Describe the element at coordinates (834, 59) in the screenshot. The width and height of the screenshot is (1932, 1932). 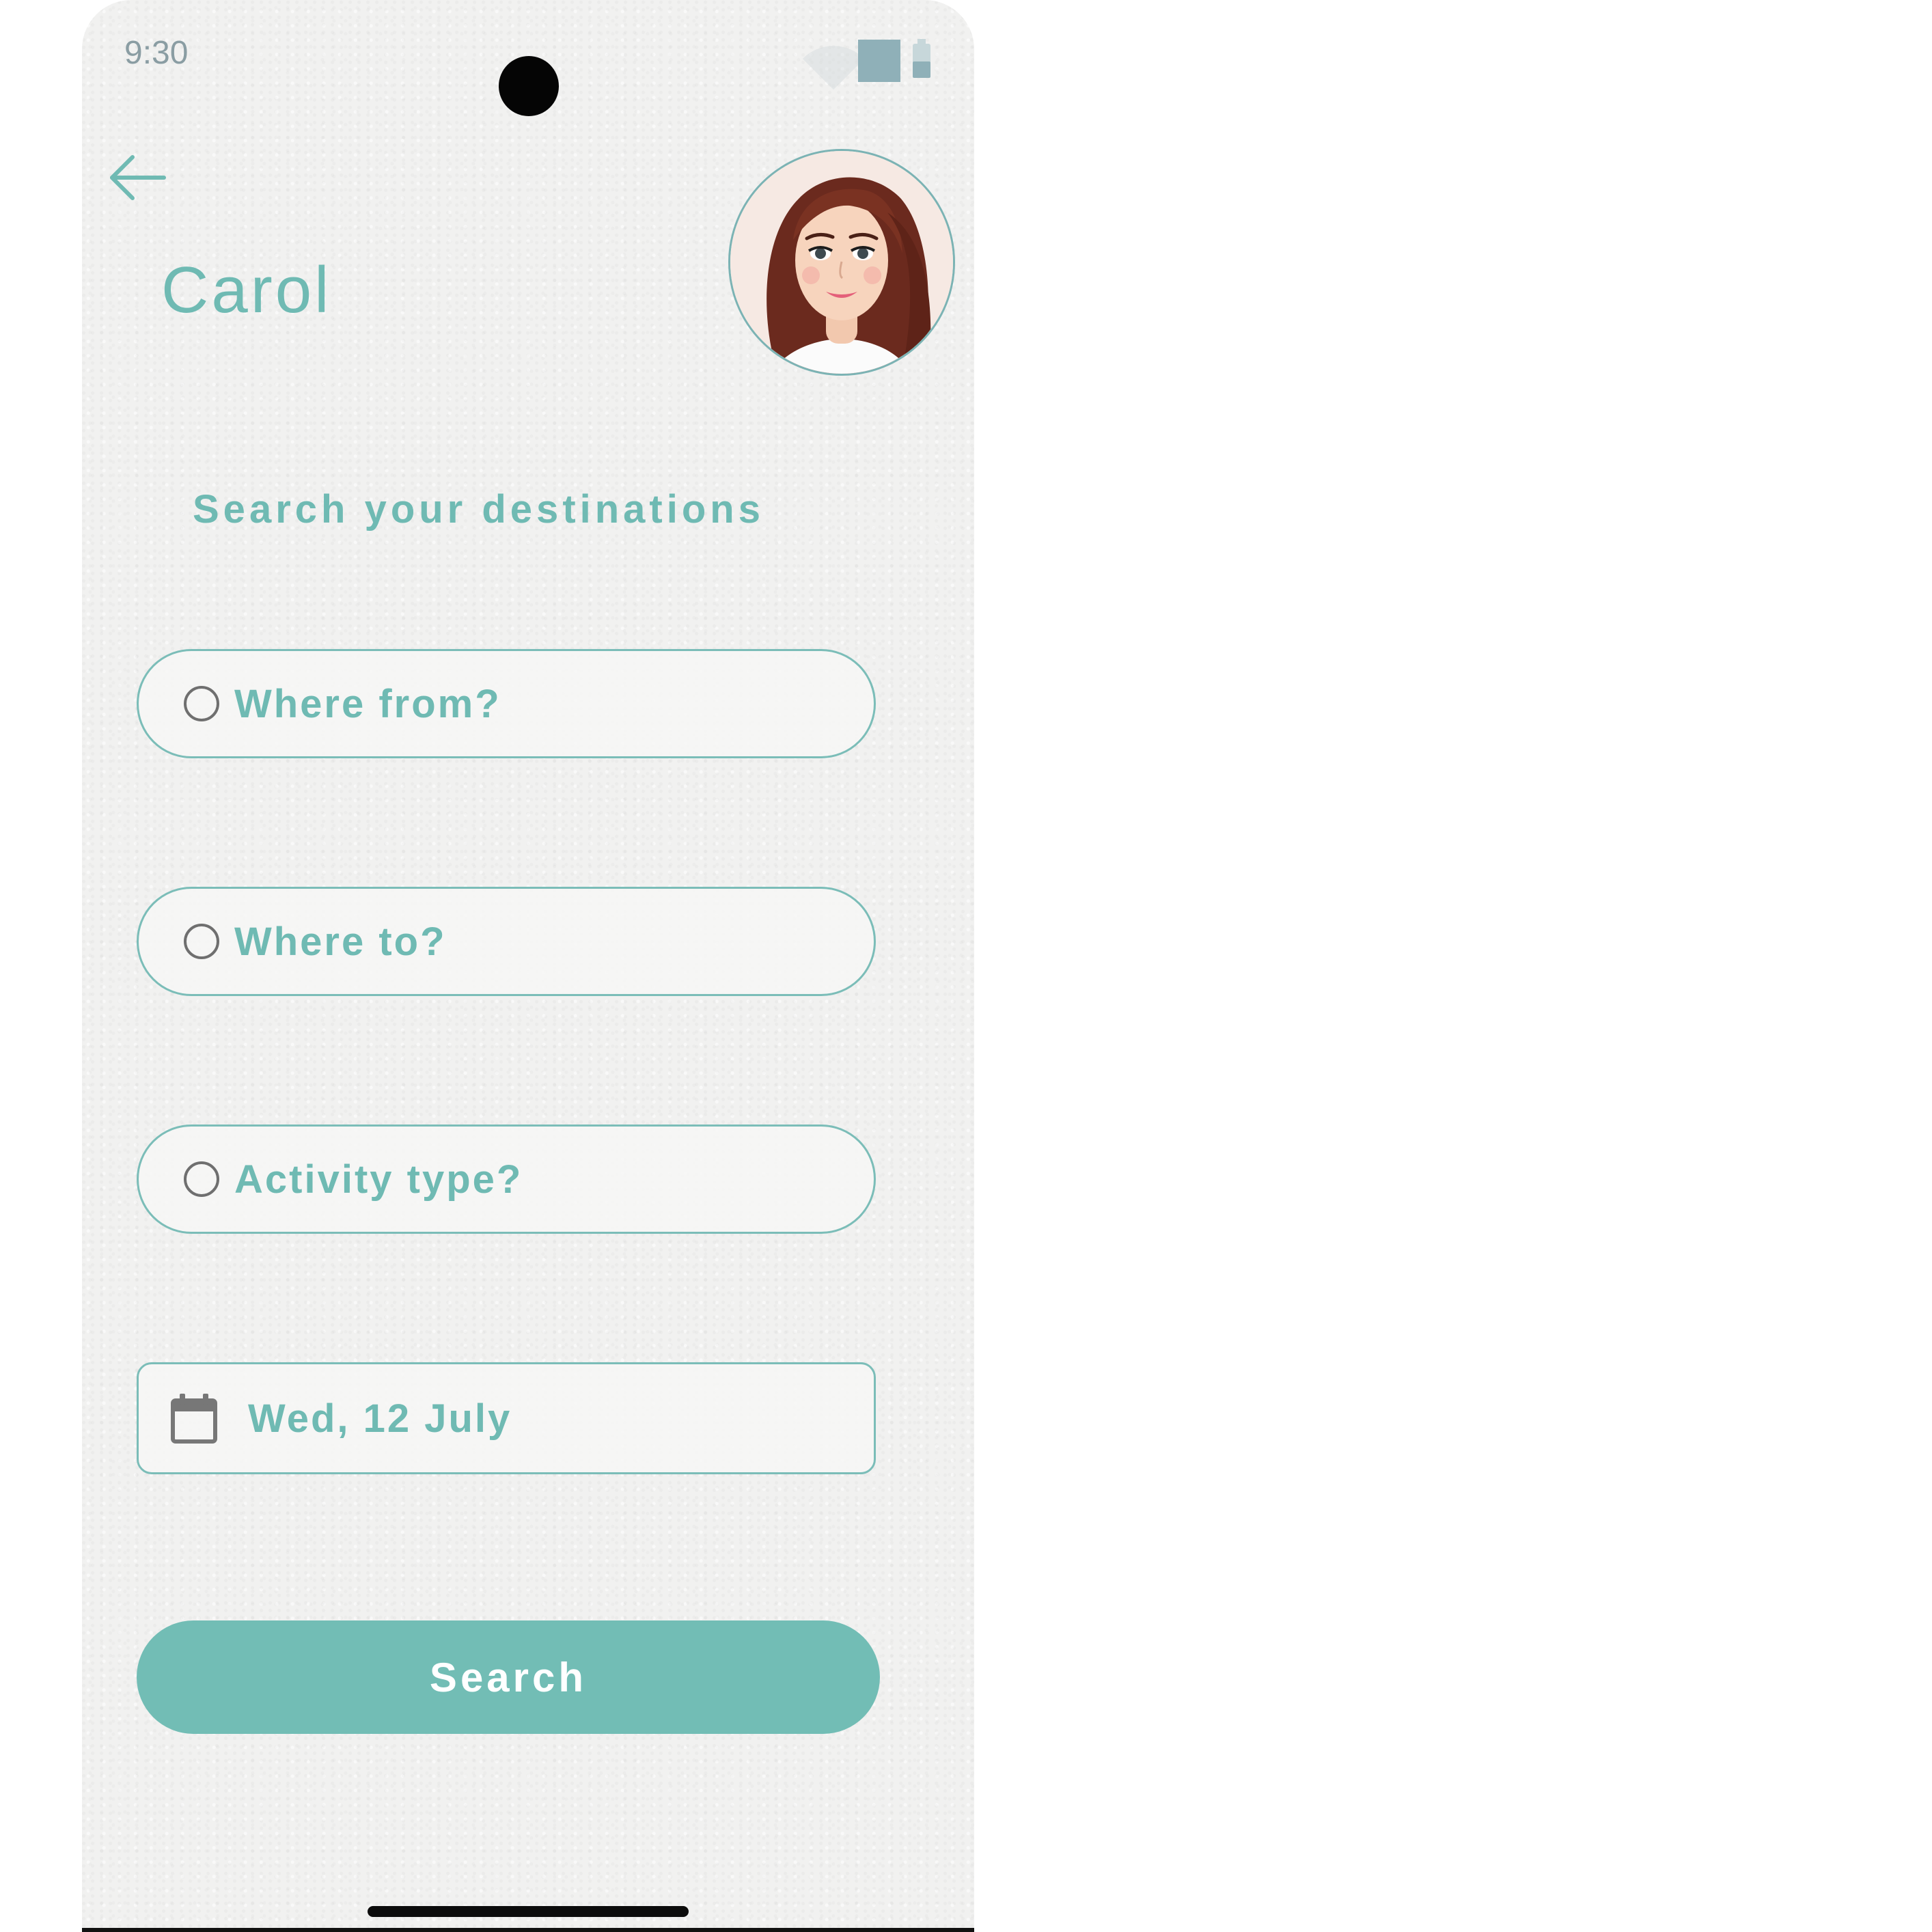
I see `wifi-icon` at that location.